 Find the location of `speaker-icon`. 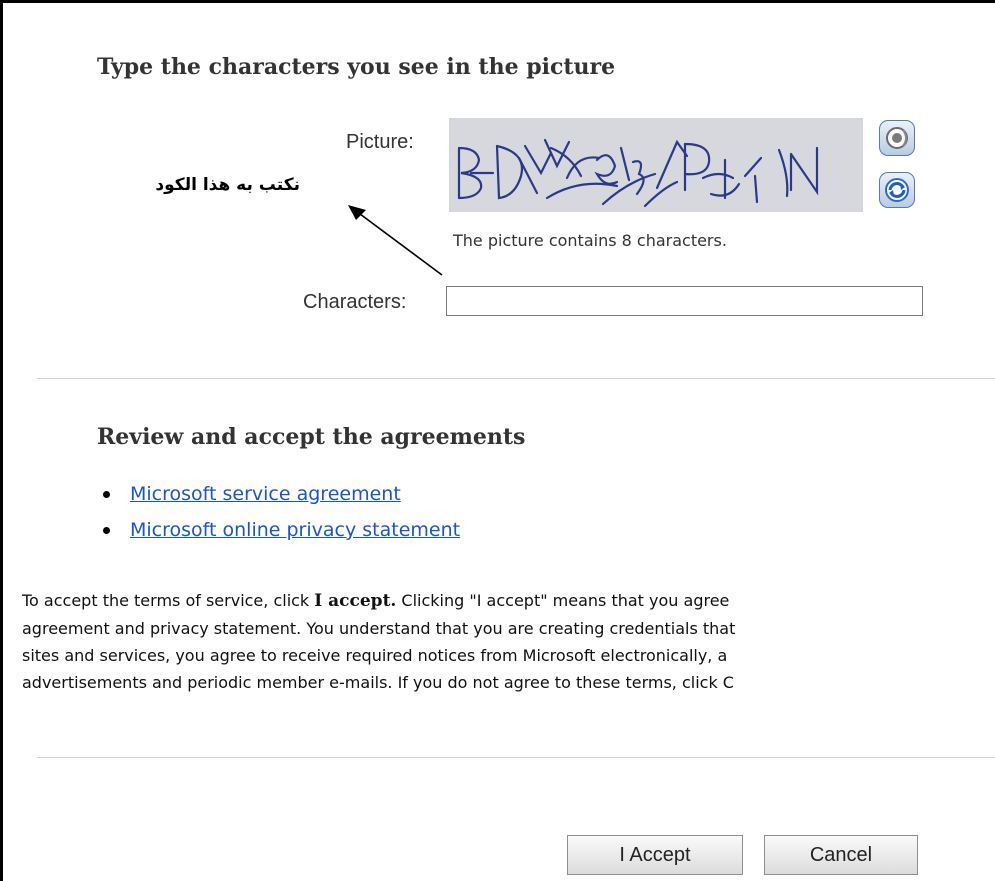

speaker-icon is located at coordinates (897, 138).